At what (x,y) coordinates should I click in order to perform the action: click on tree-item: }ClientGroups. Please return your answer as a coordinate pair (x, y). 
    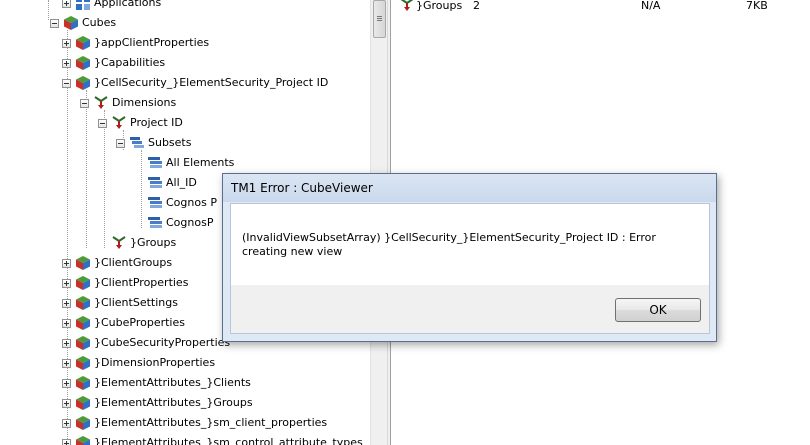
    Looking at the image, I should click on (117, 263).